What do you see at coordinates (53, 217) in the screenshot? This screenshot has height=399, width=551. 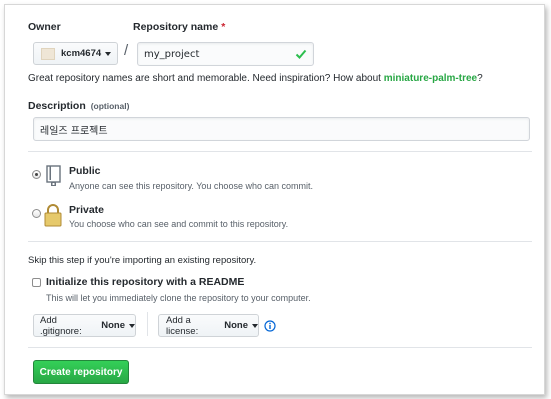 I see `lock-icon` at bounding box center [53, 217].